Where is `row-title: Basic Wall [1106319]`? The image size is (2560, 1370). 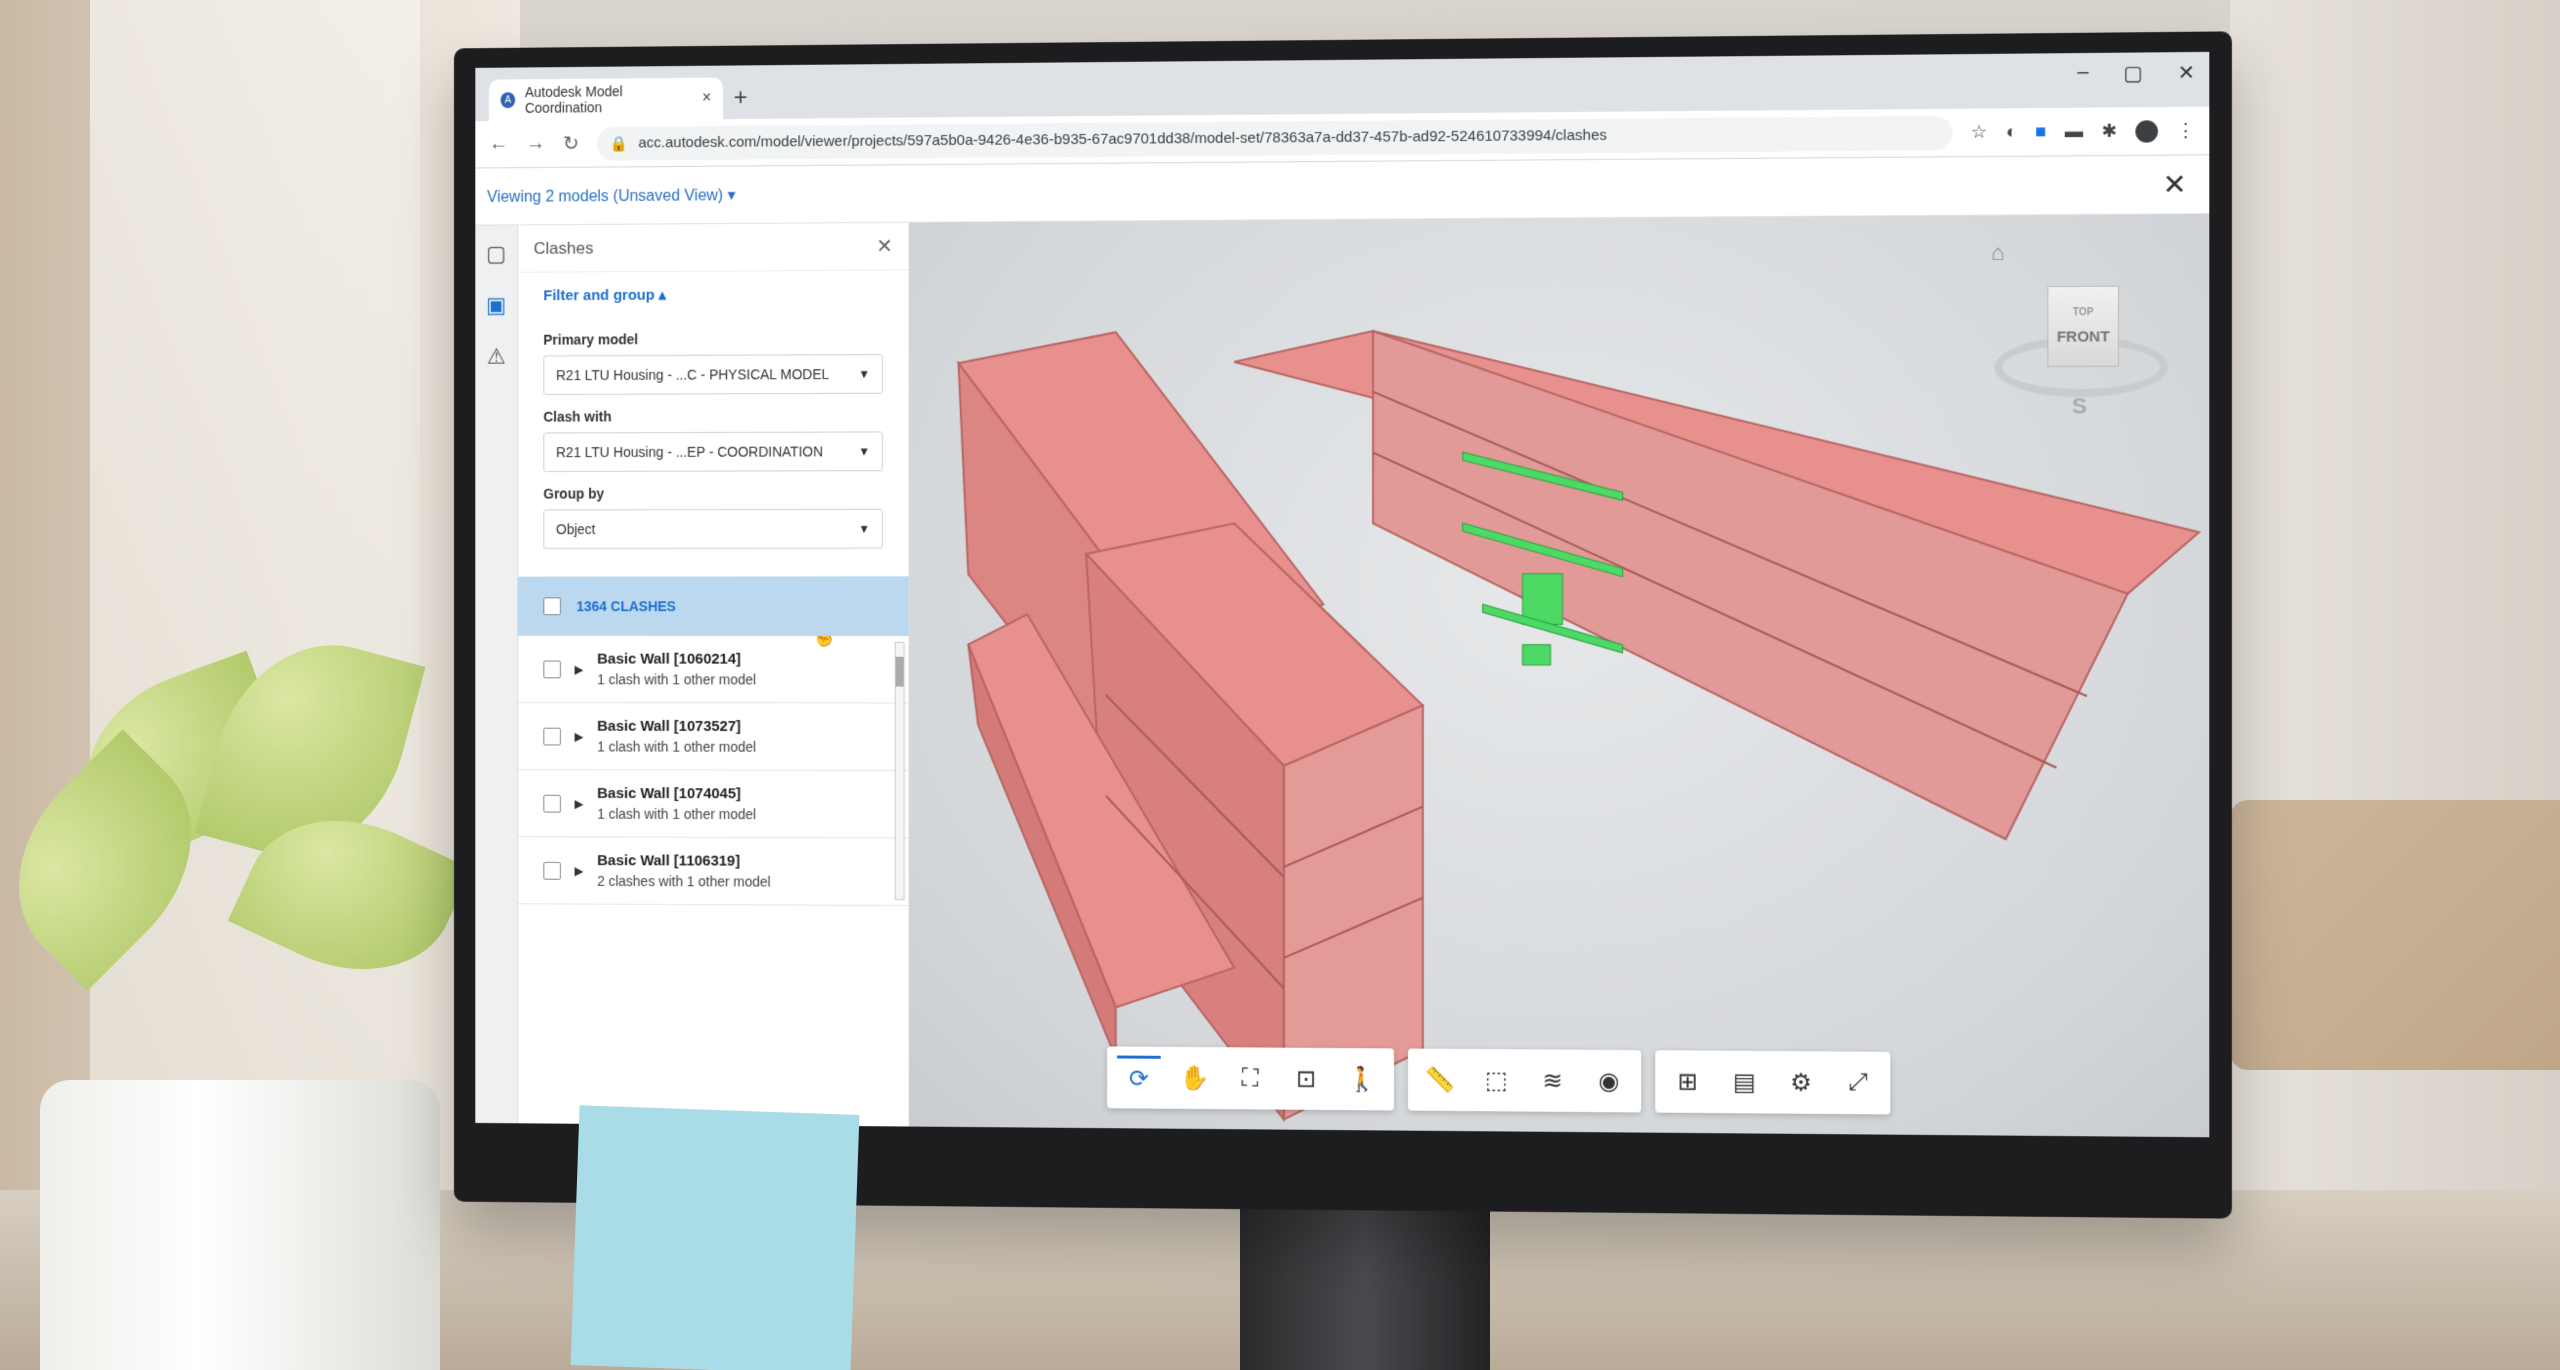 row-title: Basic Wall [1106319] is located at coordinates (669, 861).